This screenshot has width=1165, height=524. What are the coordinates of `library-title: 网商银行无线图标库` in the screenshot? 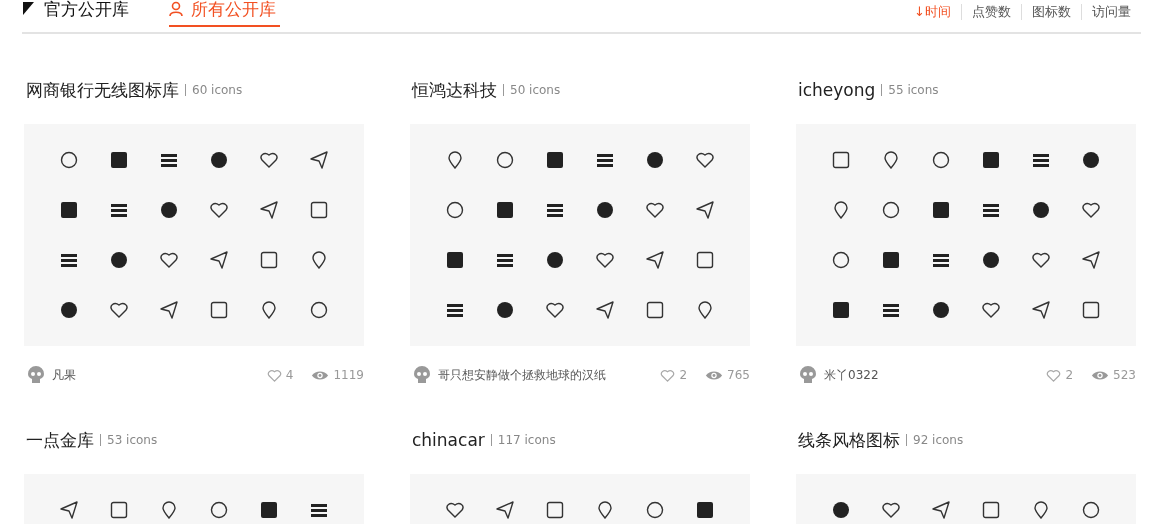 It's located at (102, 90).